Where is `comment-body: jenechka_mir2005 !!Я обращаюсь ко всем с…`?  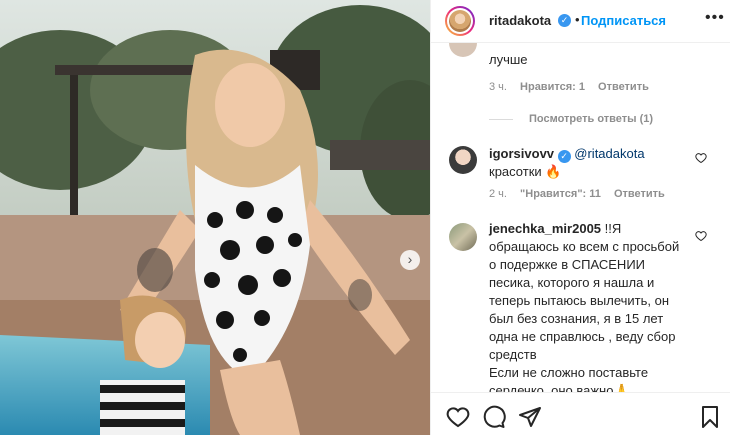
comment-body: jenechka_mir2005 !!Я обращаюсь ко всем с… is located at coordinates (589, 306).